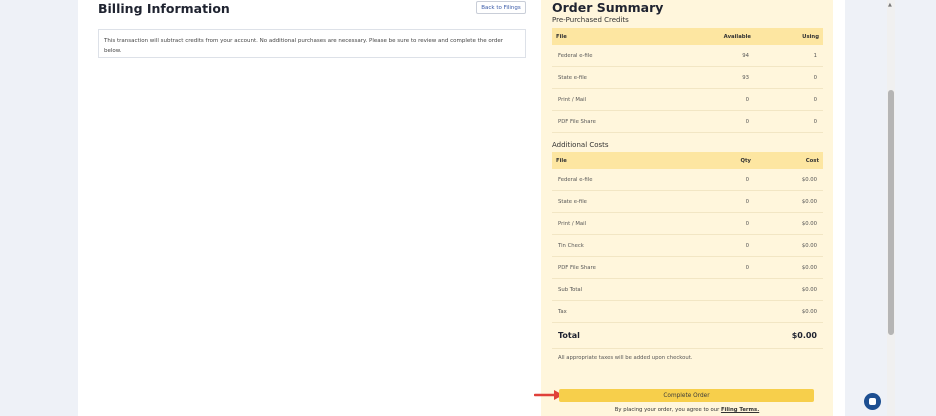 This screenshot has width=936, height=416. I want to click on table-row: State e-file 93 0, so click(687, 78).